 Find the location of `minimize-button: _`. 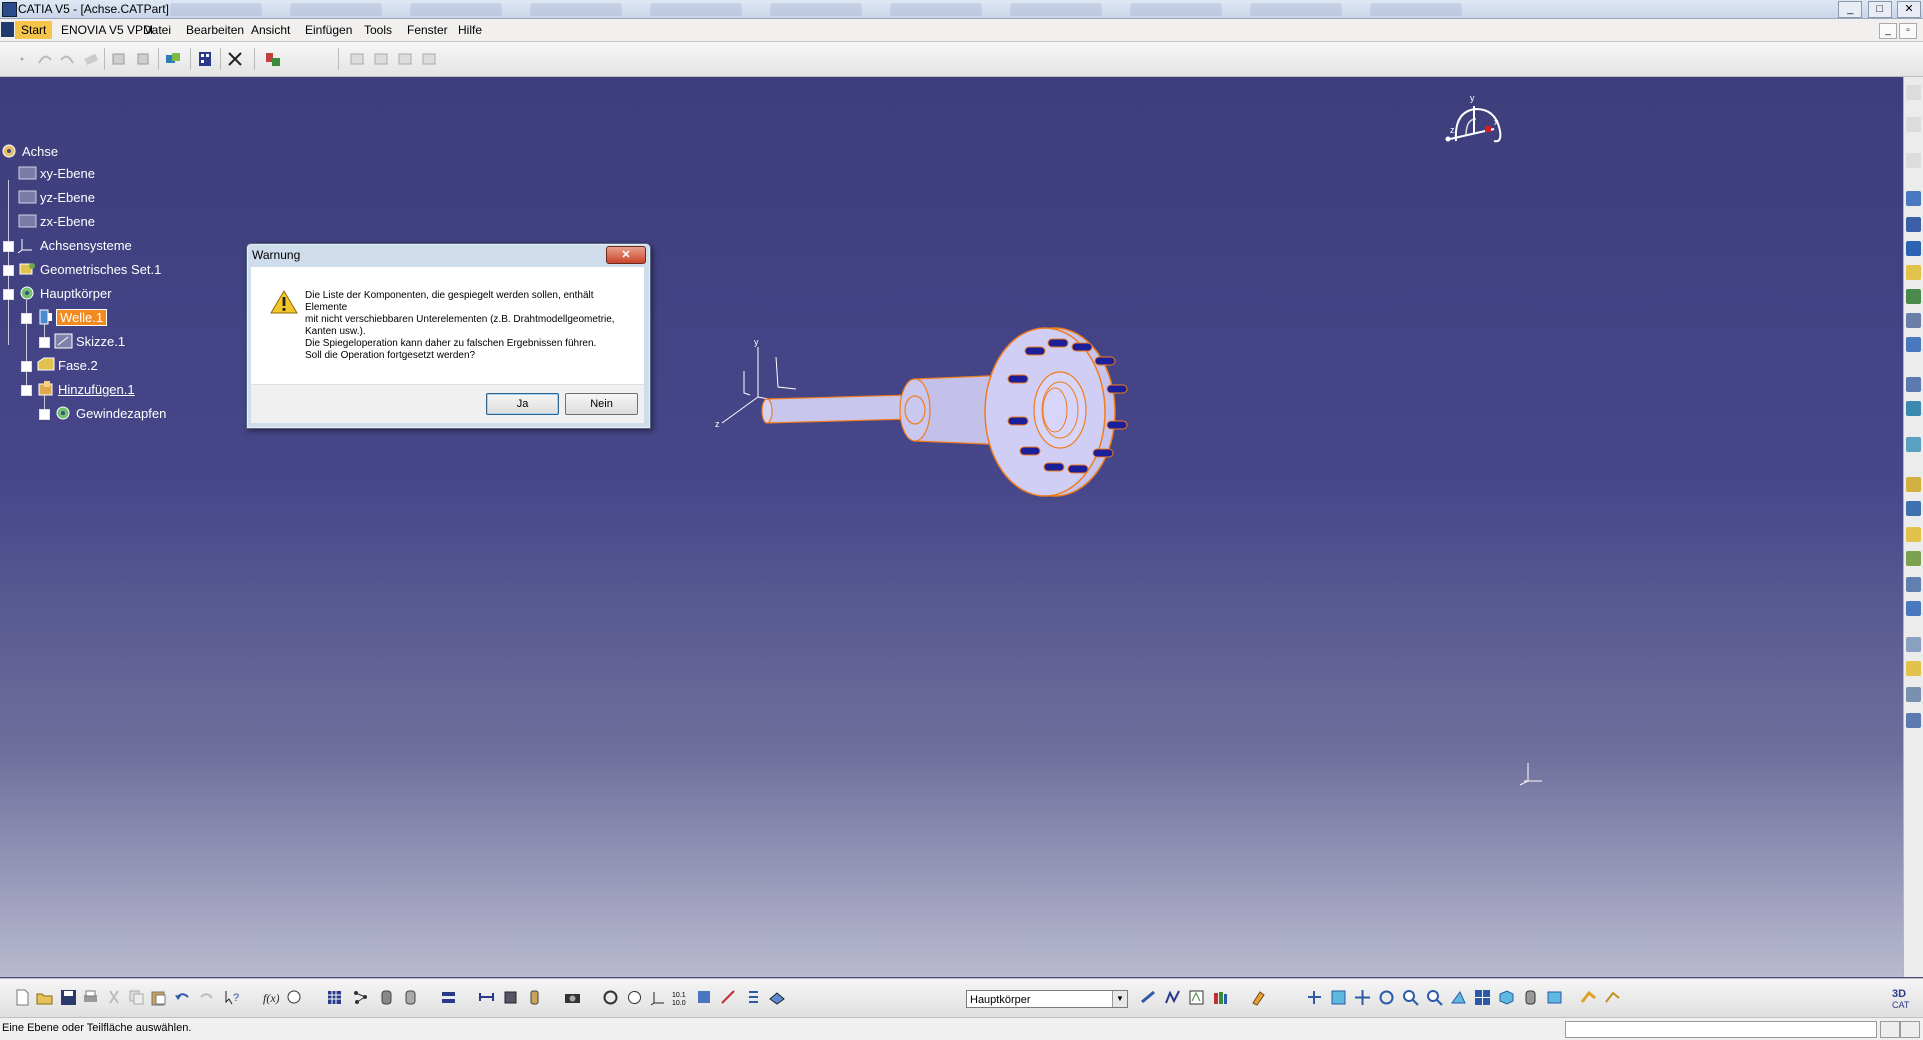

minimize-button: _ is located at coordinates (1850, 9).